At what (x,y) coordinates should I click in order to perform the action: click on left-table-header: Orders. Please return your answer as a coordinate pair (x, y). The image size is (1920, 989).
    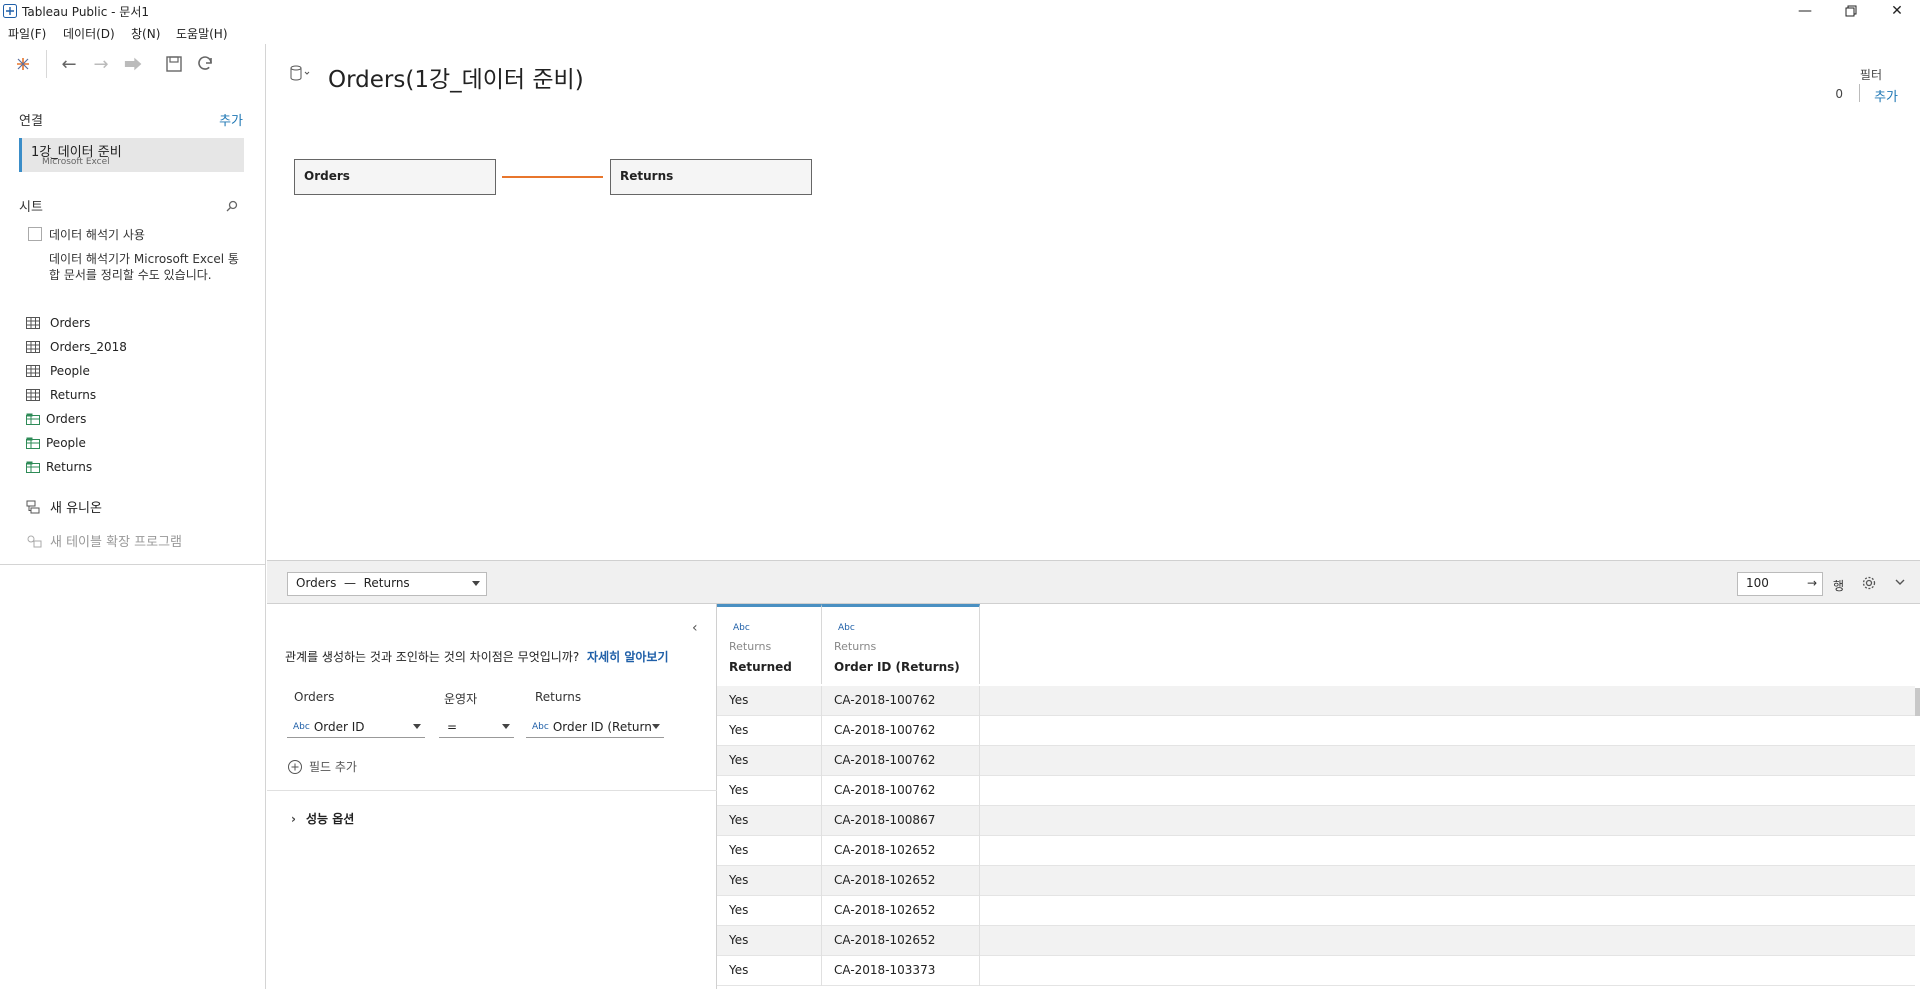
    Looking at the image, I should click on (314, 697).